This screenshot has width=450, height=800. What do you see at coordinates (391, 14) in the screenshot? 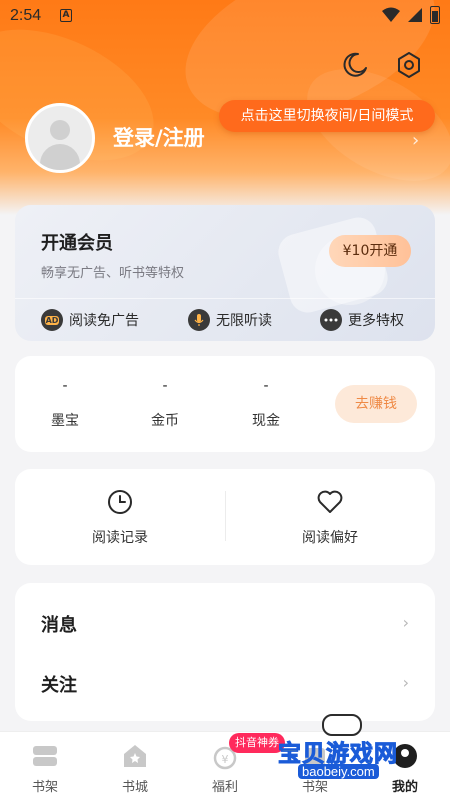
I see `wifi-icon` at bounding box center [391, 14].